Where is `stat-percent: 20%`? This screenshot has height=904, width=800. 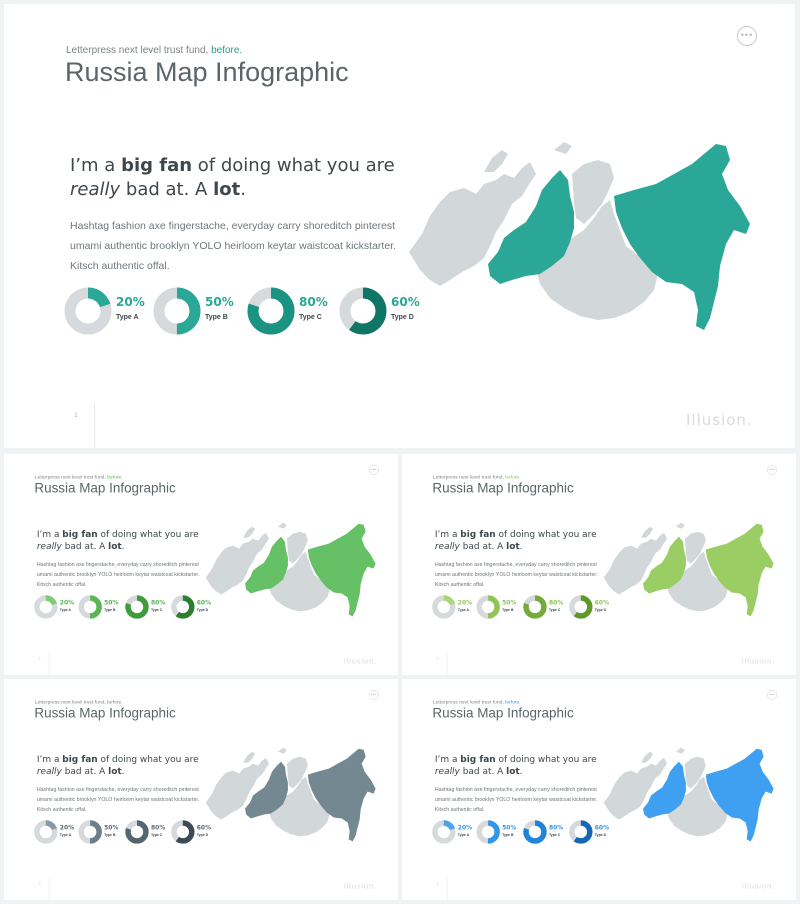 stat-percent: 20% is located at coordinates (67, 827).